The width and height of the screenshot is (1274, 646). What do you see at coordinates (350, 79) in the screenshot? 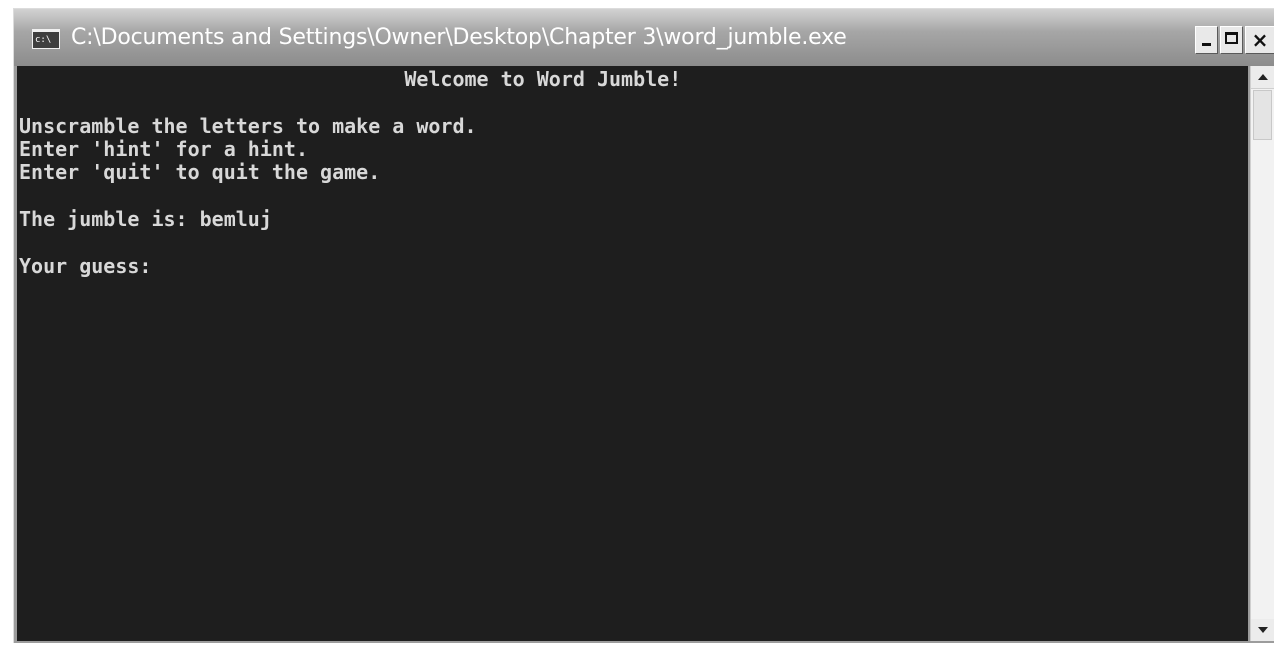
I see `welcome-line: Welcome to Word Jumble!` at bounding box center [350, 79].